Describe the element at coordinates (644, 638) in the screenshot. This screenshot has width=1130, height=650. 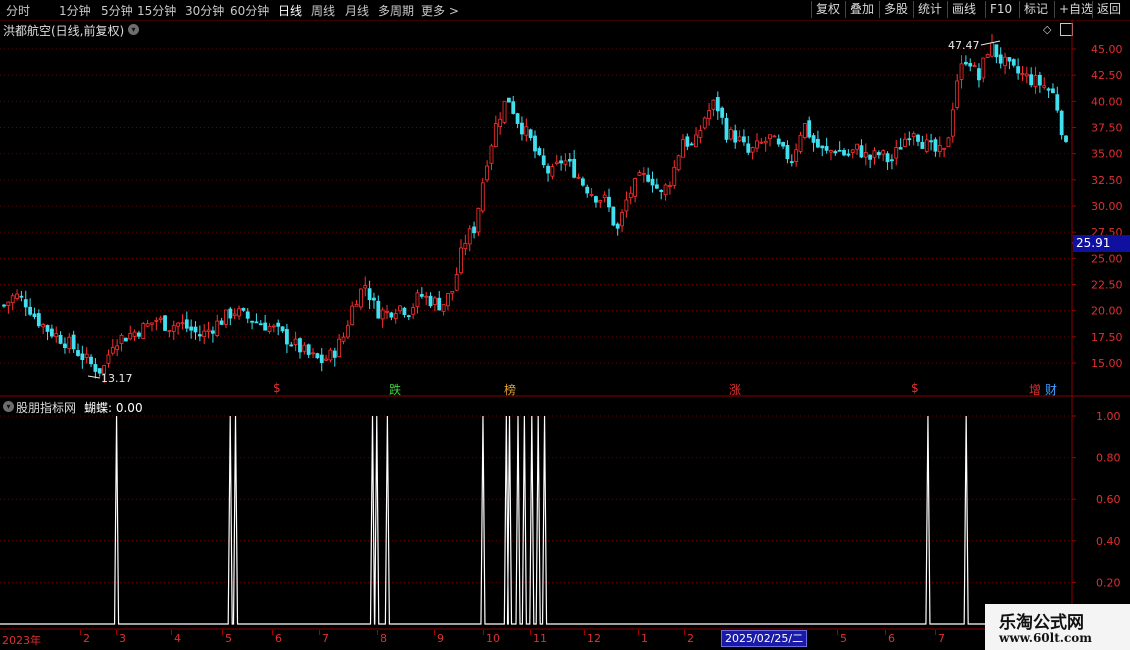
I see `time-tick-label-12: 1` at that location.